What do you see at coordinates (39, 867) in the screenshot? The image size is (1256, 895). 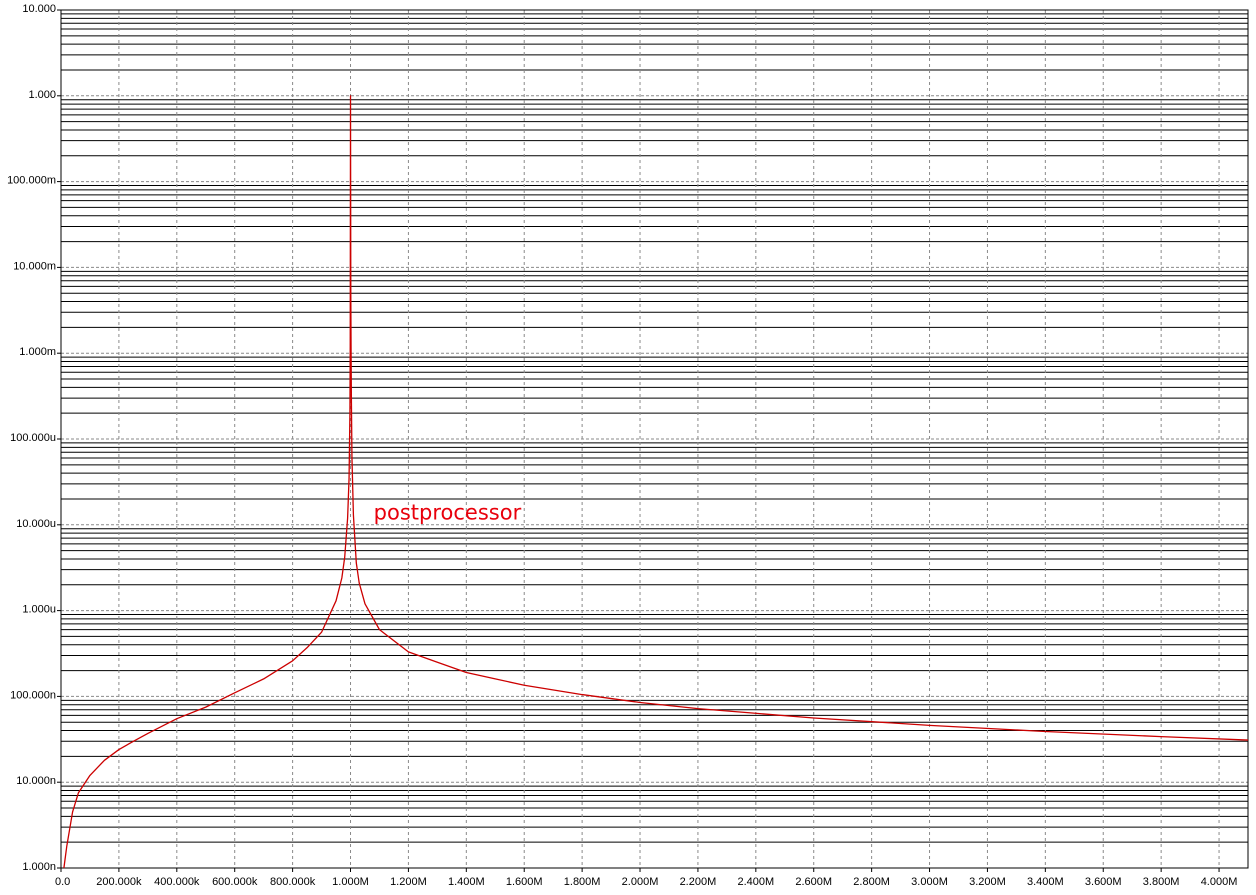 I see `y-tick-label: 1.000n` at bounding box center [39, 867].